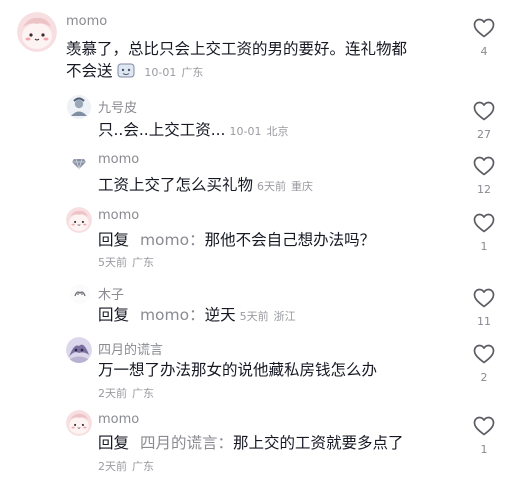 This screenshot has width=512, height=486. I want to click on comment-text: 回复 momo：逆天 5天前 浙江, so click(278, 316).